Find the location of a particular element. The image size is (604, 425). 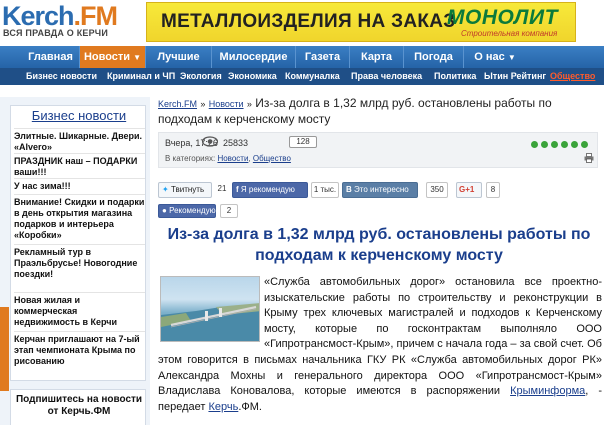

breadcrumb-section: Новости is located at coordinates (226, 104).